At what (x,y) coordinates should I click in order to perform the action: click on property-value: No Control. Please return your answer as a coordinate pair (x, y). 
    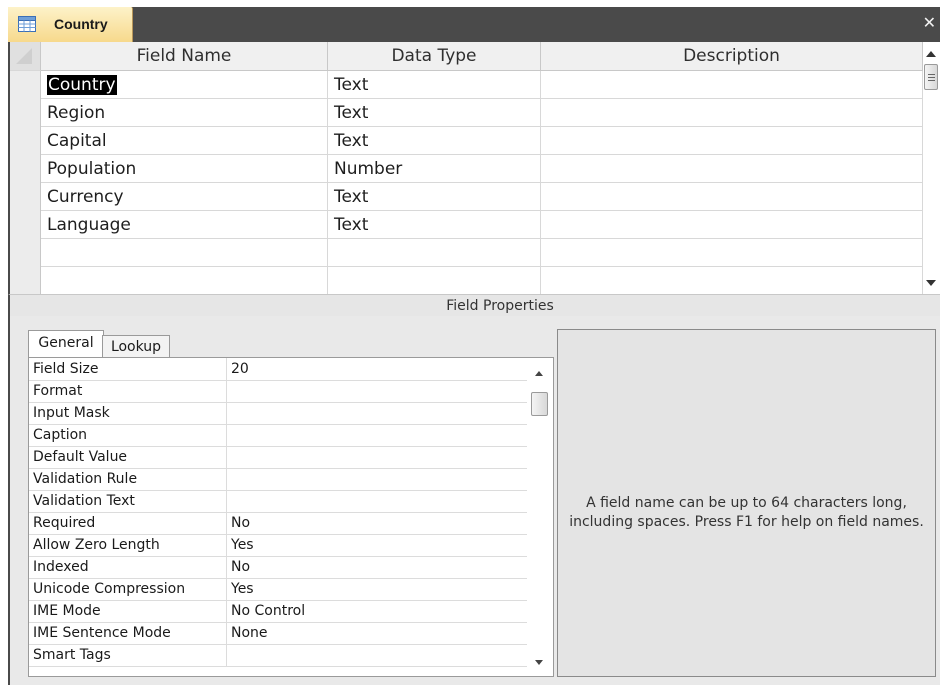
    Looking at the image, I should click on (377, 611).